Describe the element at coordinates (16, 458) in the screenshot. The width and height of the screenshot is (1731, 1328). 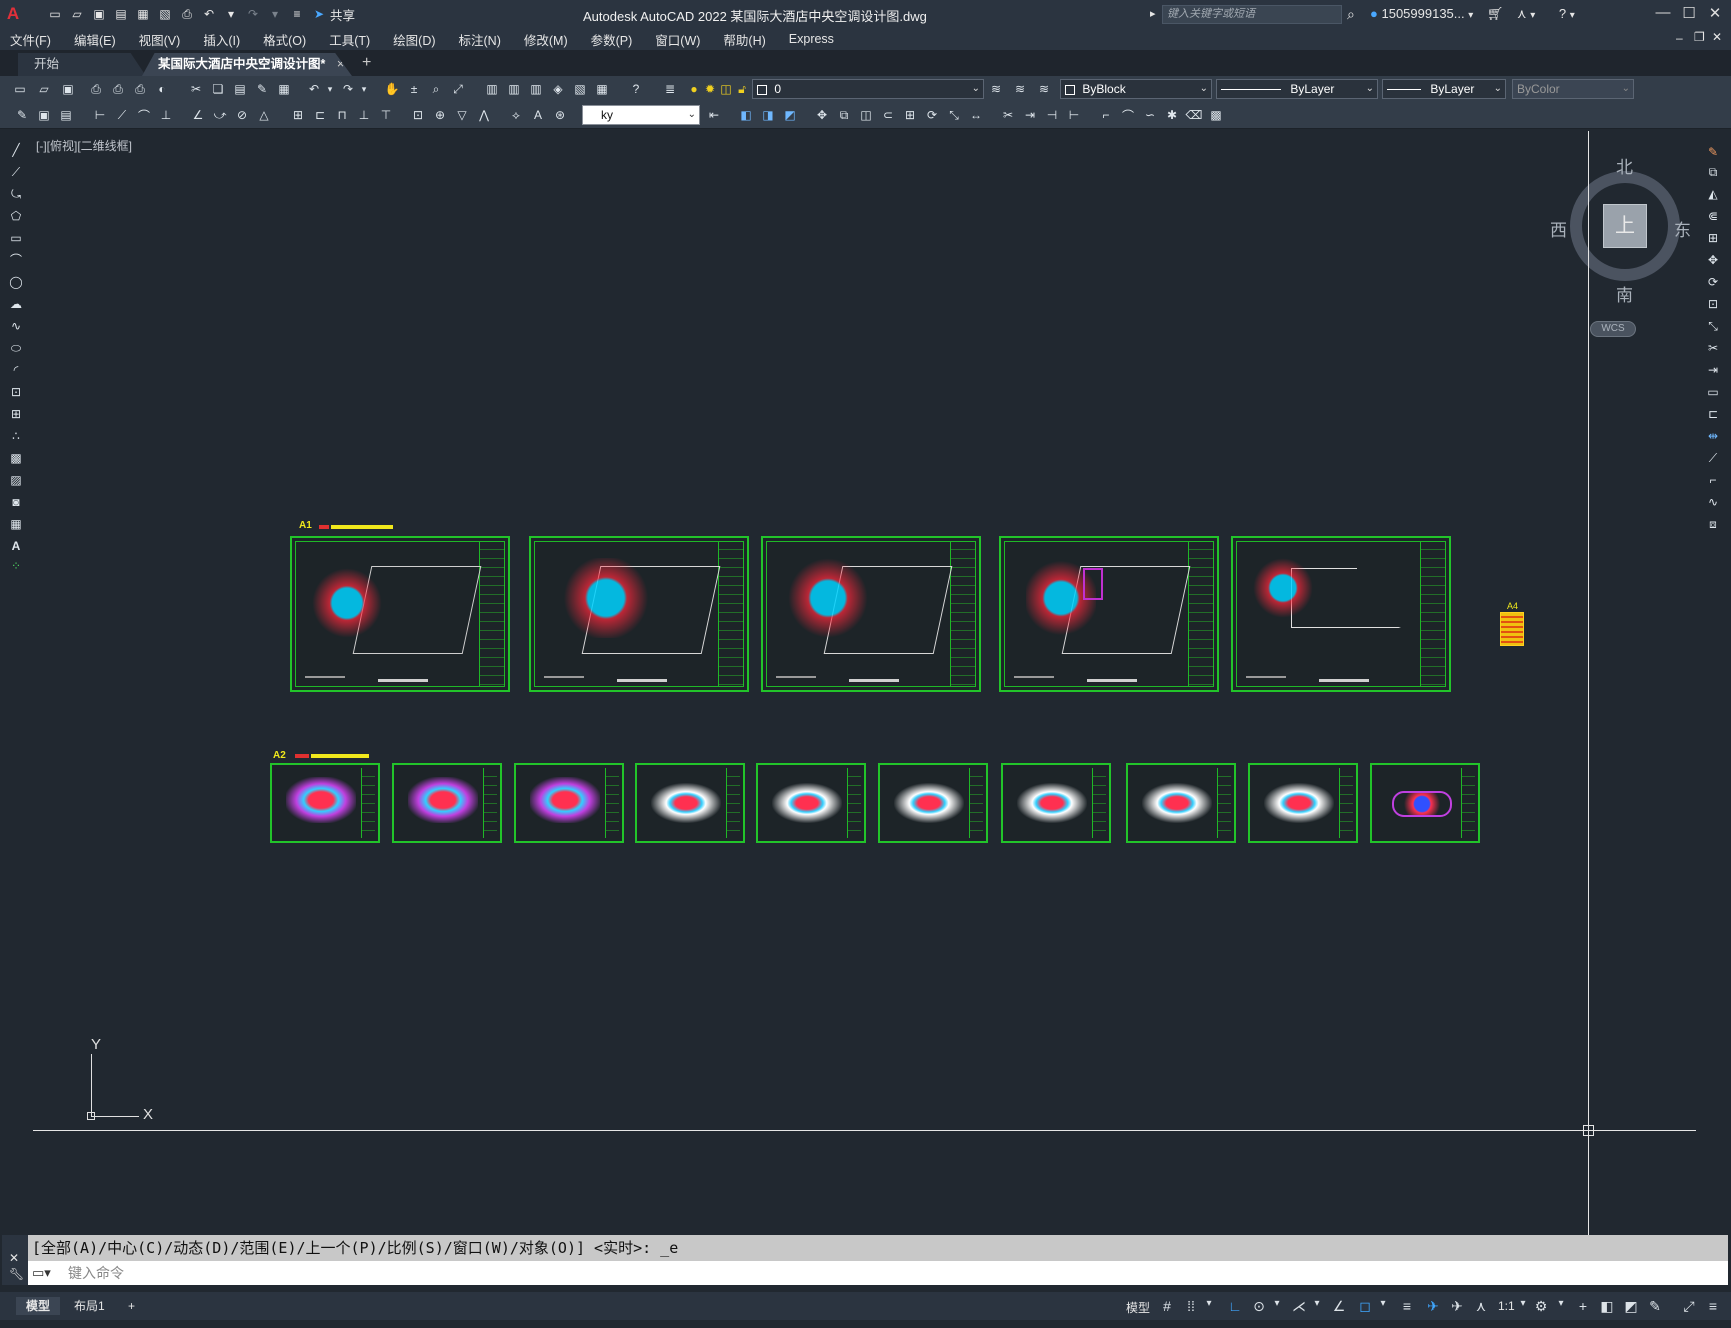
I see `hatch-icon: ▩` at that location.